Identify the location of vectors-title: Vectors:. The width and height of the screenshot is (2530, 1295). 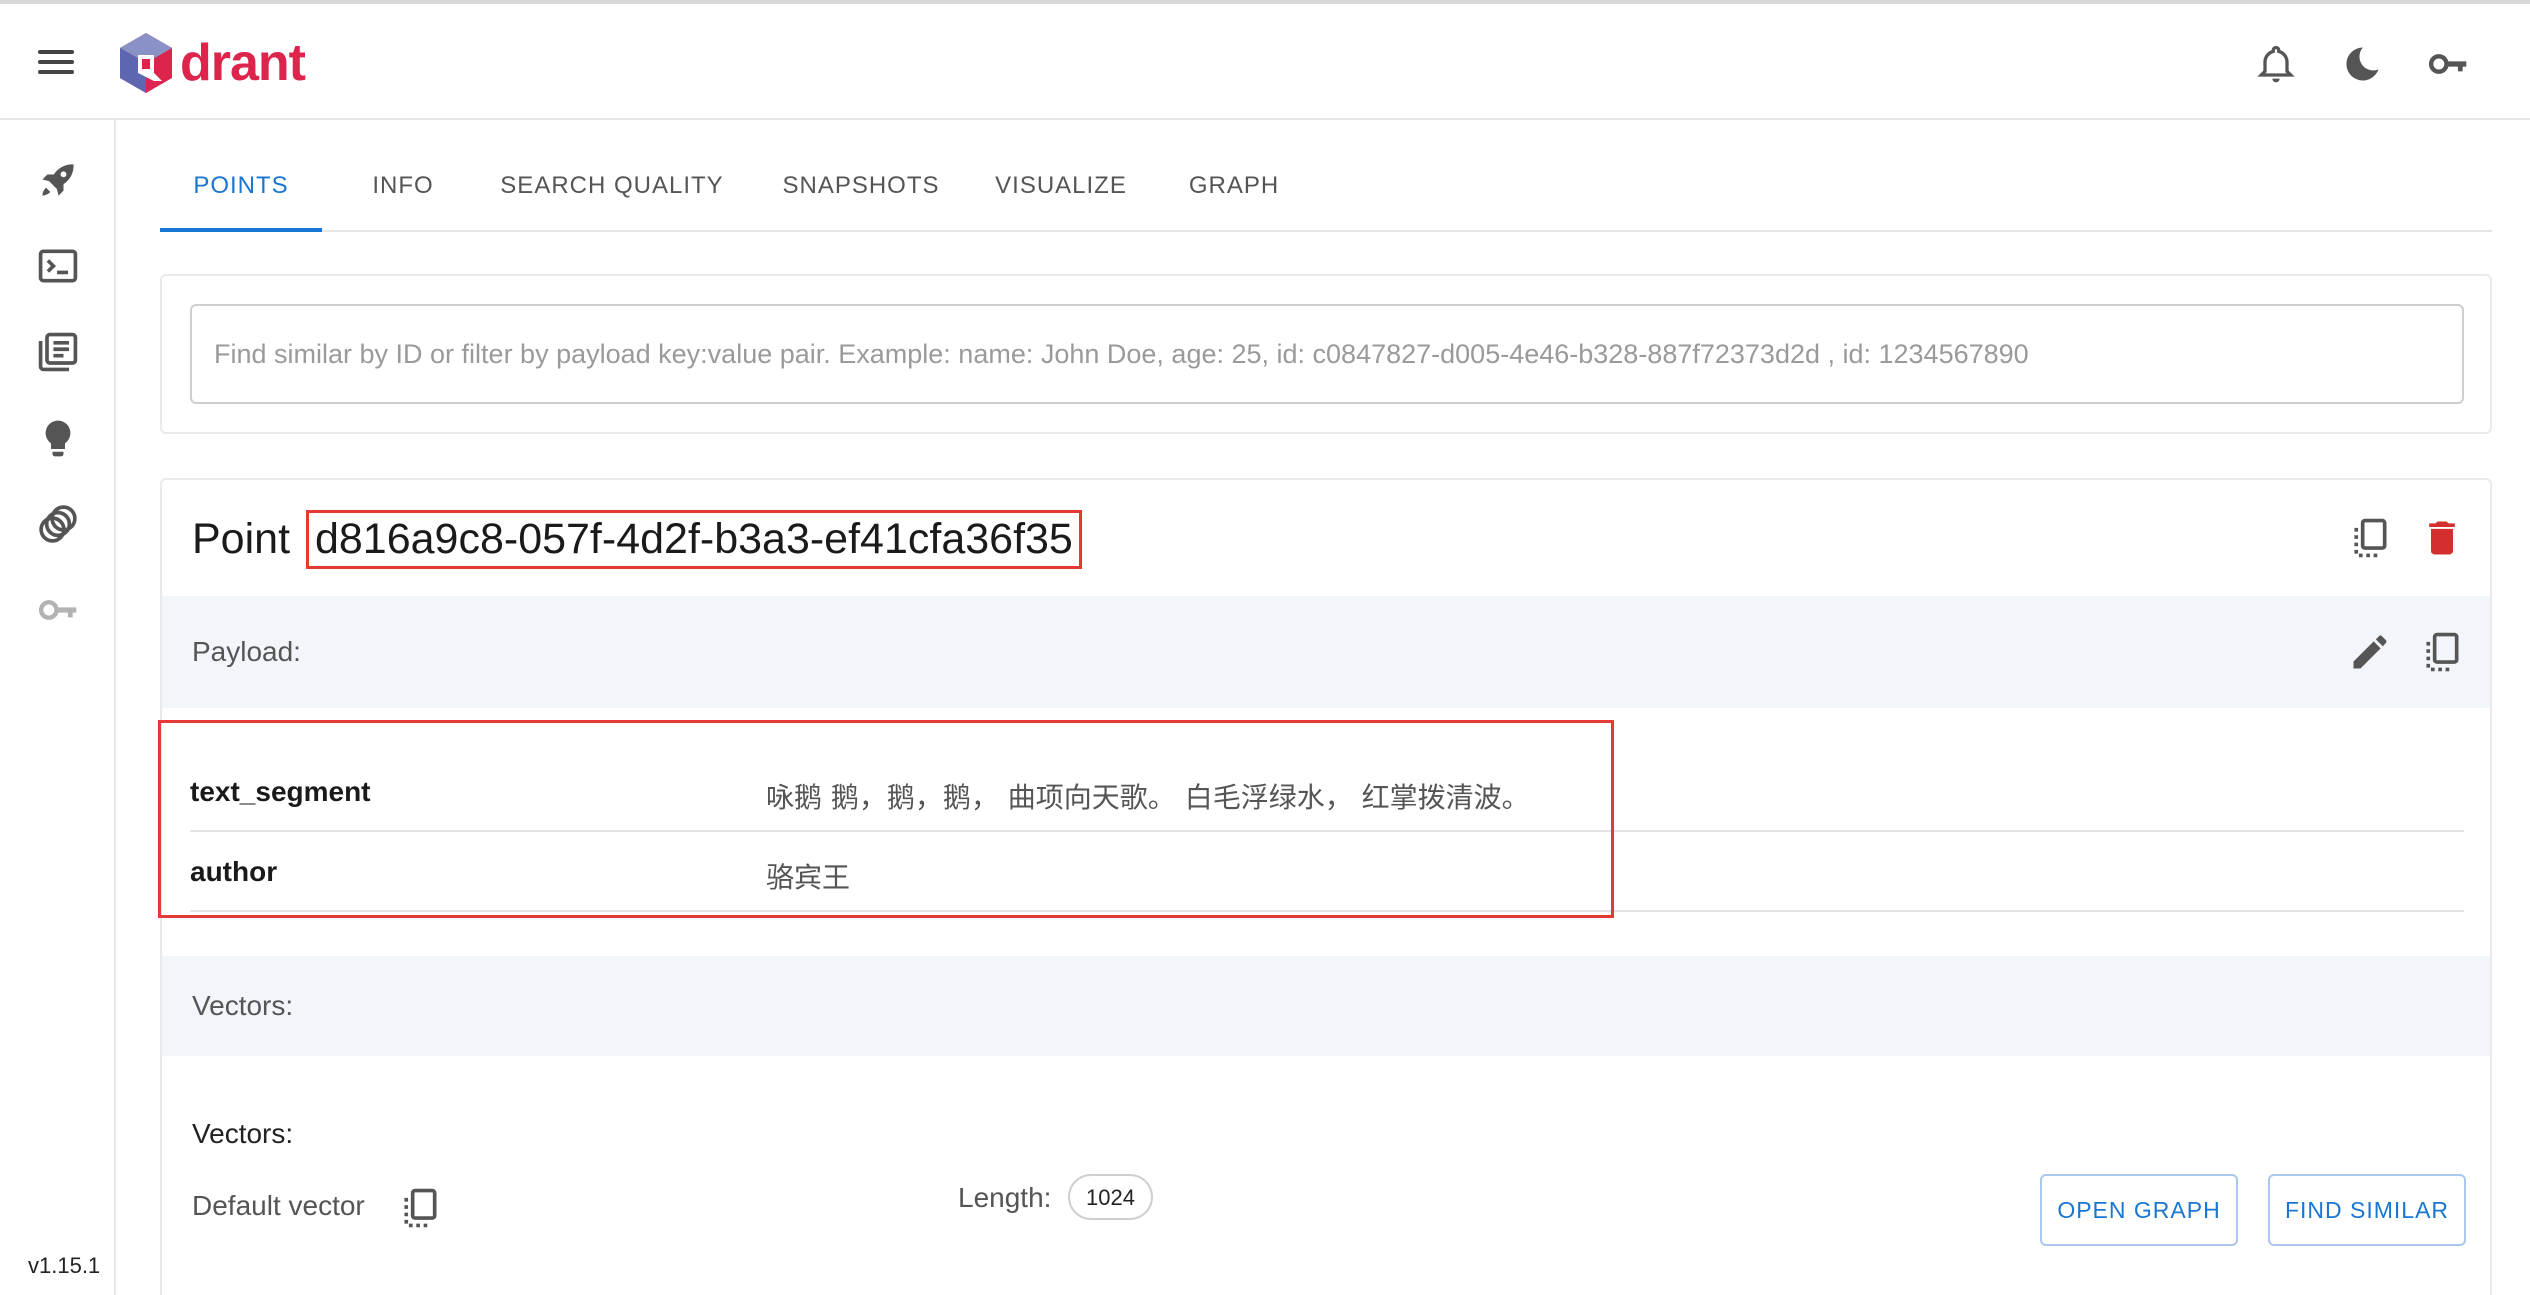
(243, 1133).